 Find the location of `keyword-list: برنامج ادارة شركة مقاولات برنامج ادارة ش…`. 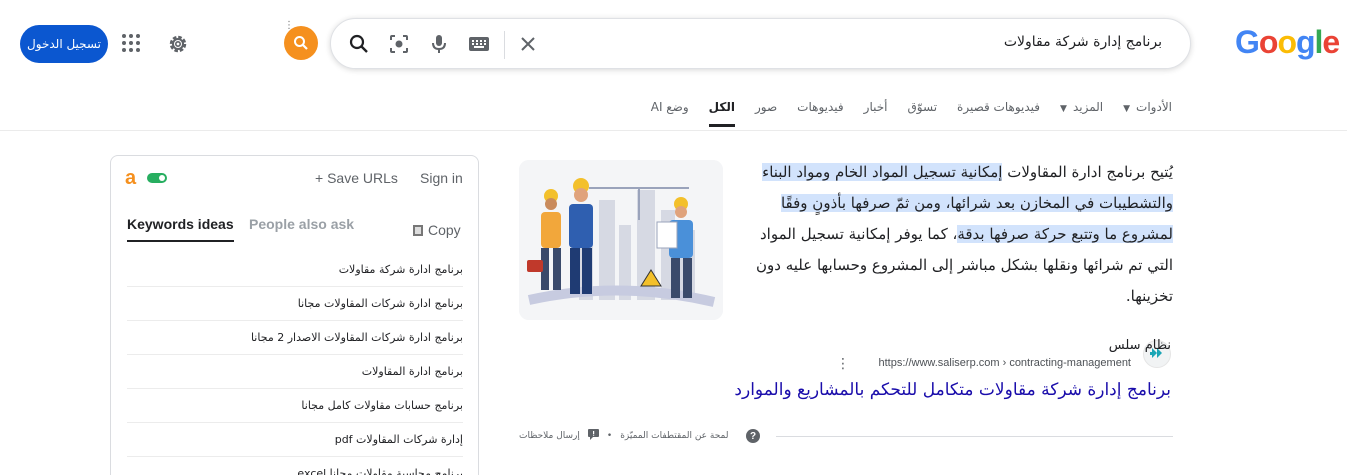

keyword-list: برنامج ادارة شركة مقاولات برنامج ادارة ش… is located at coordinates (295, 364).